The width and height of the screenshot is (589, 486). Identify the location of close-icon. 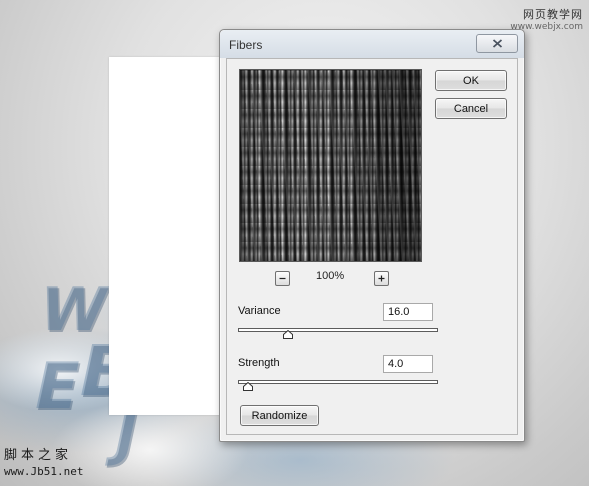
(497, 43).